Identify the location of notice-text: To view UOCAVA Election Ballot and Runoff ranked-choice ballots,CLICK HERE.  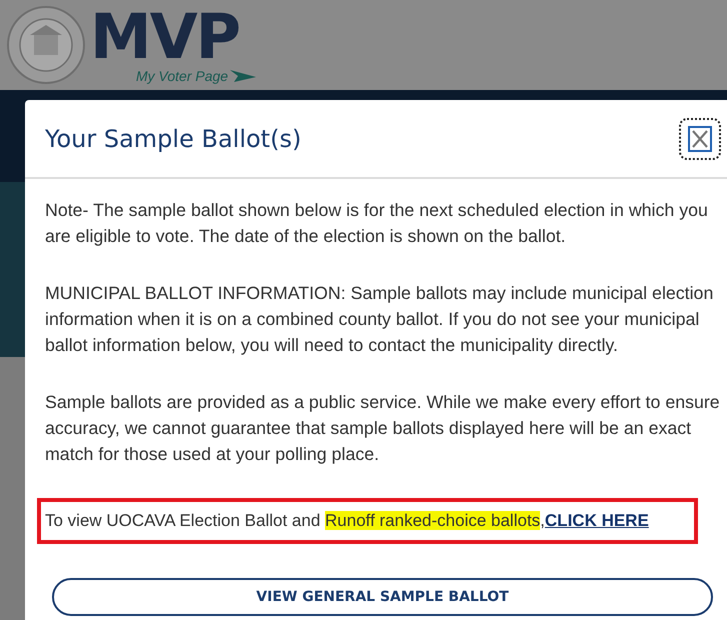
(347, 521).